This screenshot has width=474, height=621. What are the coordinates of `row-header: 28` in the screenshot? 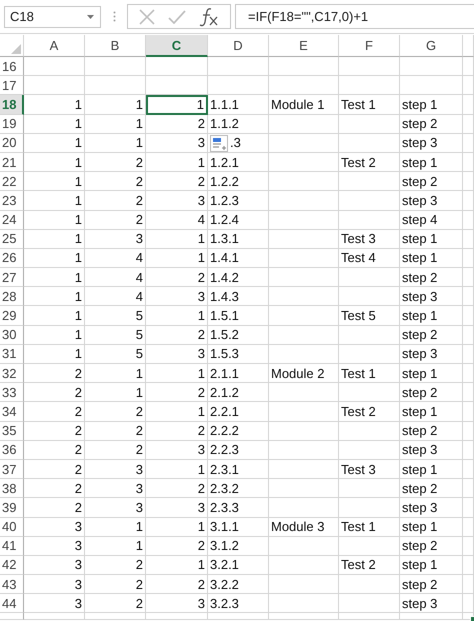 It's located at (12, 296).